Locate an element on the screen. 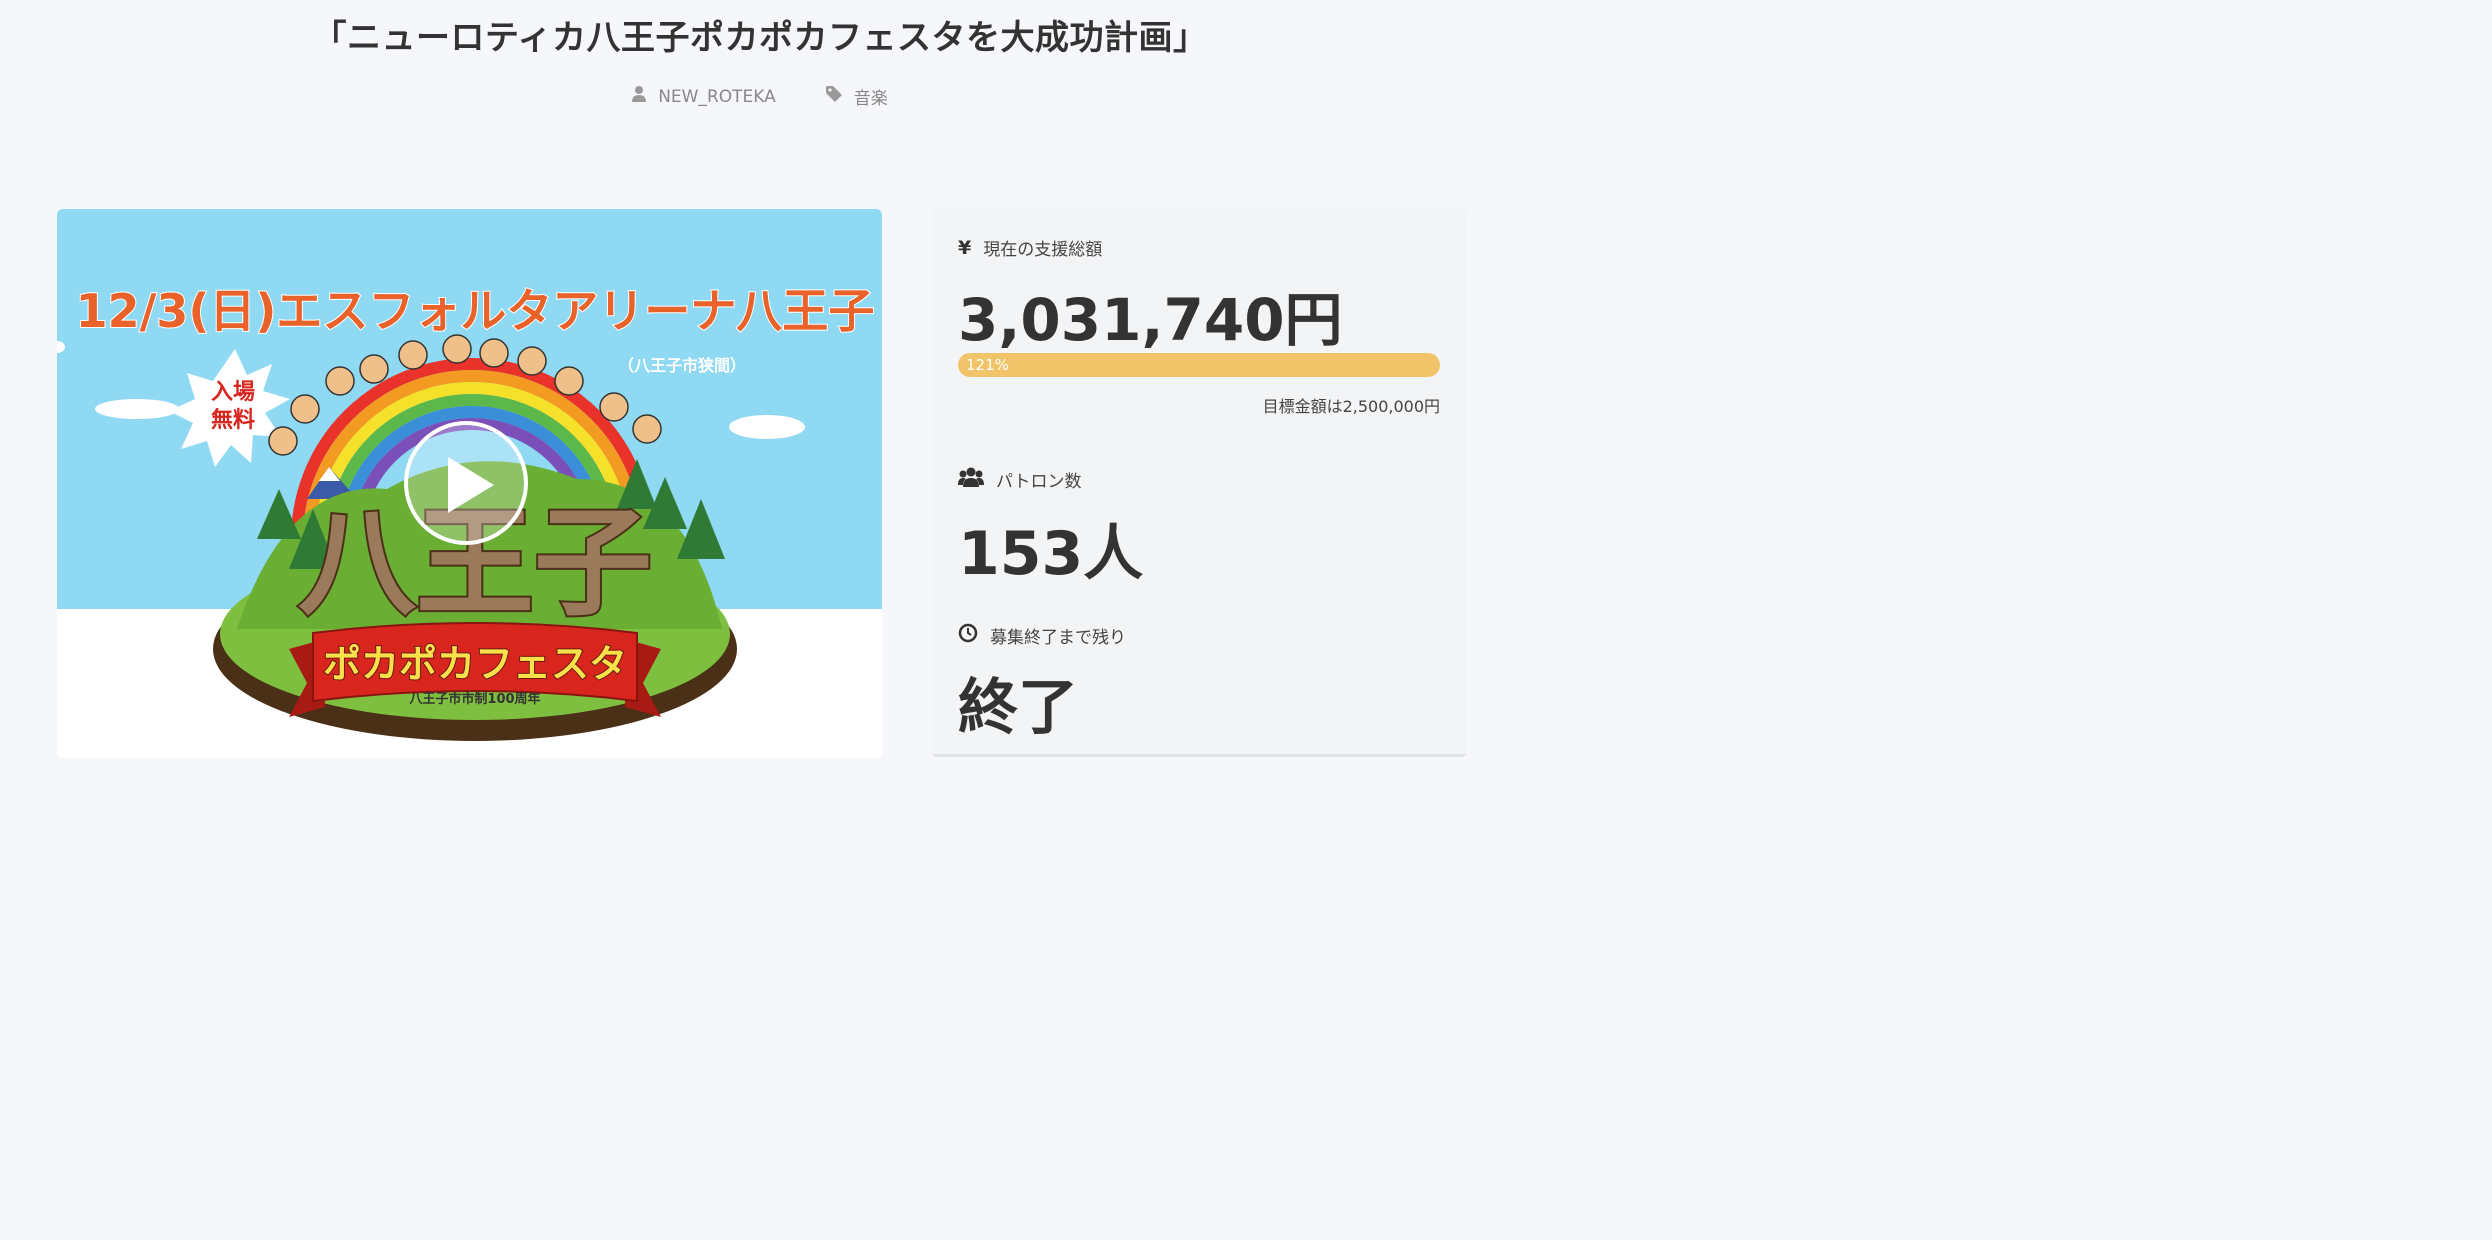 This screenshot has width=2492, height=1240. play-icon is located at coordinates (471, 485).